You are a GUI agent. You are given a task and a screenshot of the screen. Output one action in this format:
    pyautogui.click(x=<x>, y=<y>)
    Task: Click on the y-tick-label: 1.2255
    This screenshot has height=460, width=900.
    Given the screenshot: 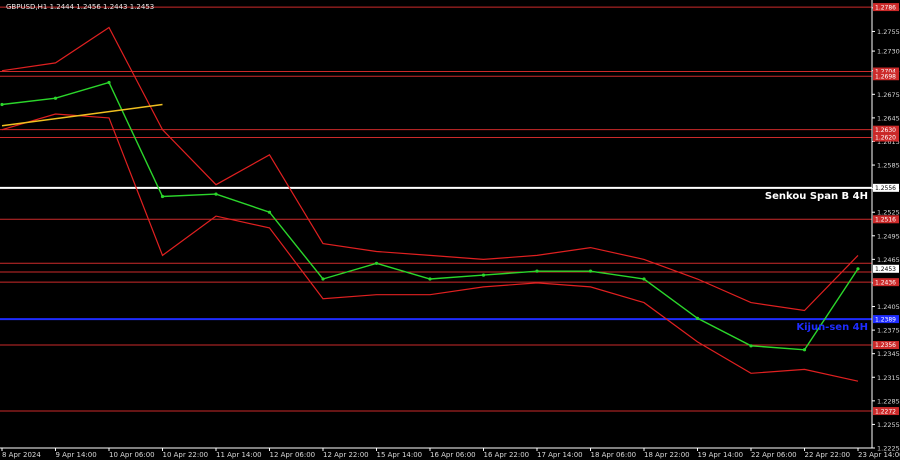 What is the action you would take?
    pyautogui.click(x=888, y=425)
    